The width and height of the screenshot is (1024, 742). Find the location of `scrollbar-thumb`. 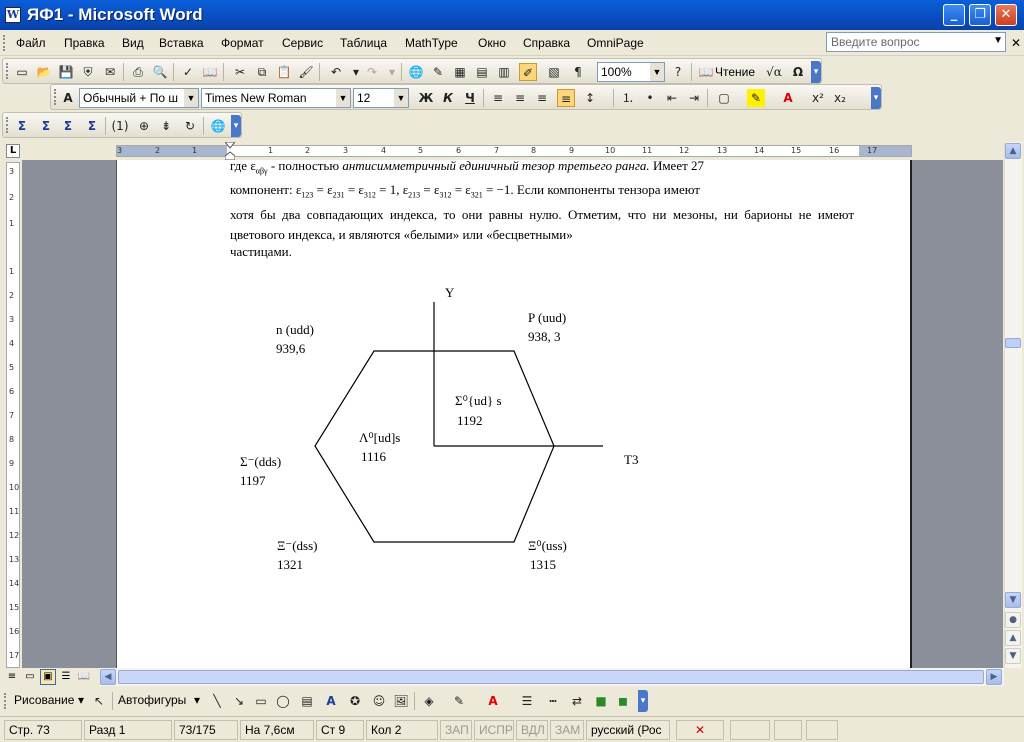

scrollbar-thumb is located at coordinates (1013, 343).